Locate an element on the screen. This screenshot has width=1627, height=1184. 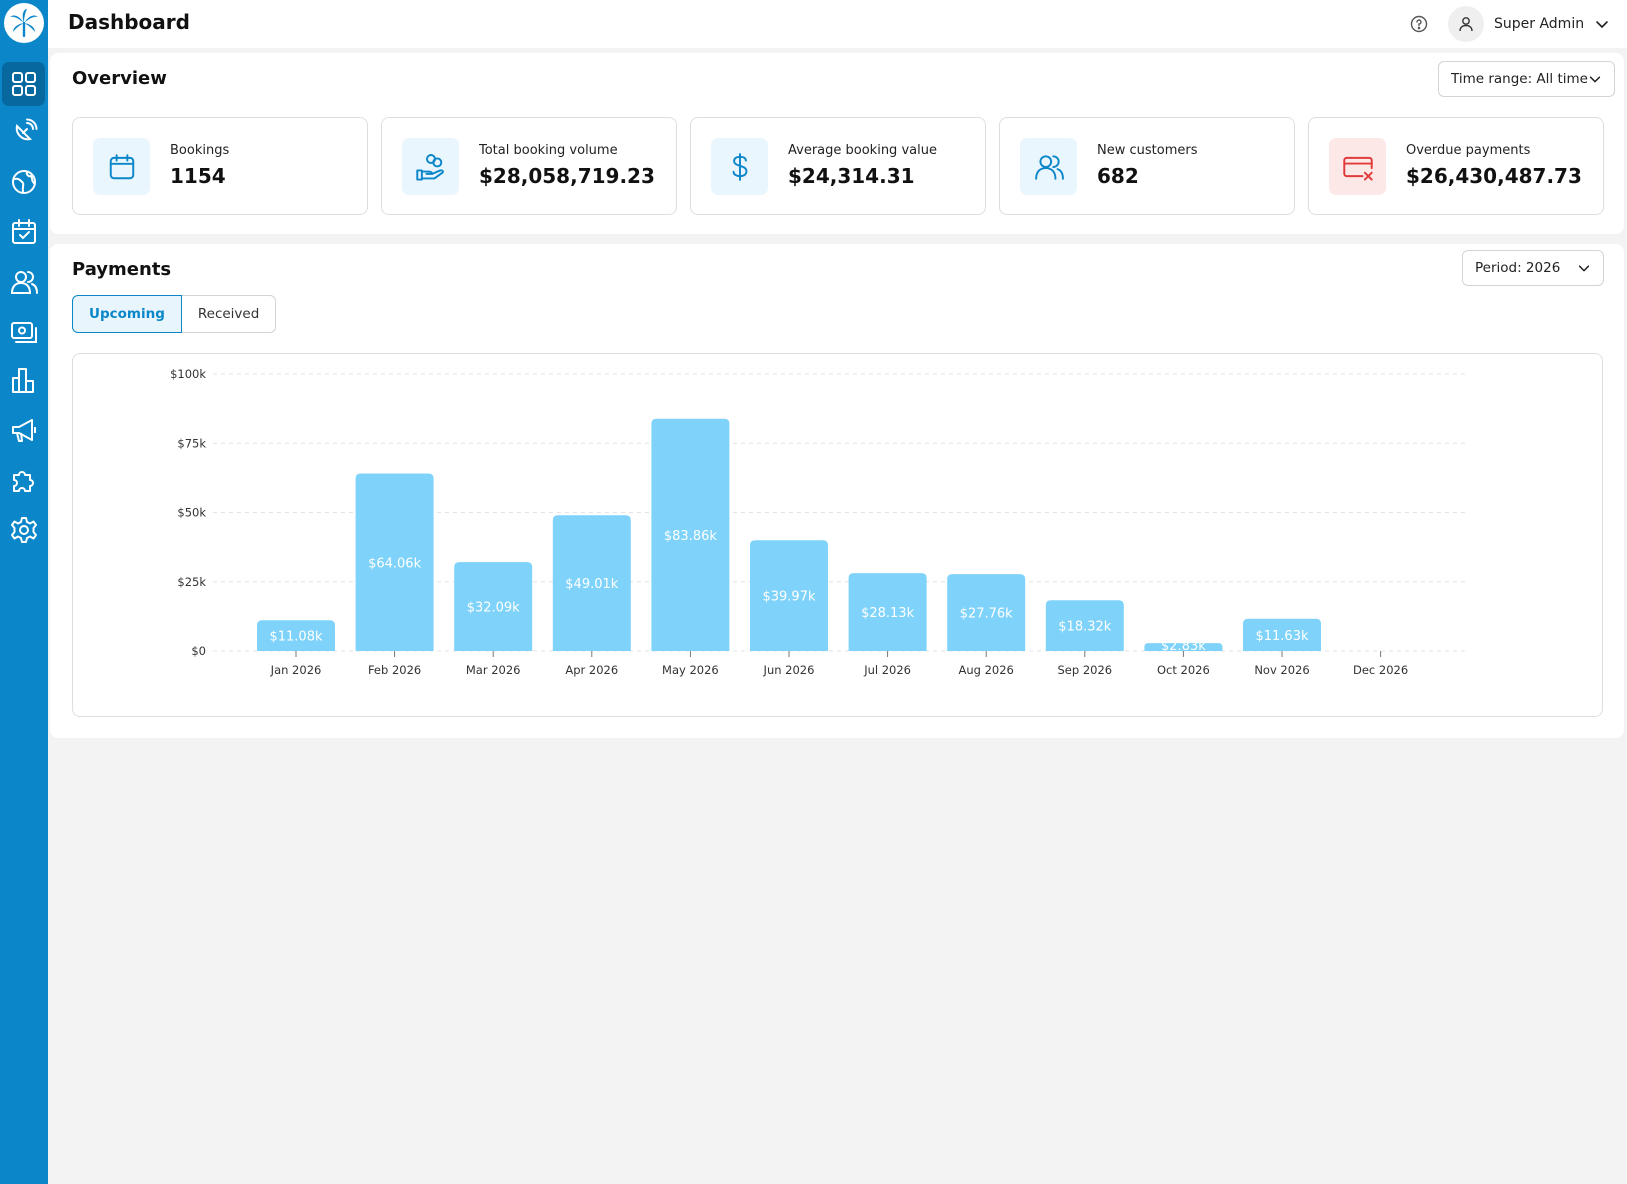
gear-icon is located at coordinates (24, 530).